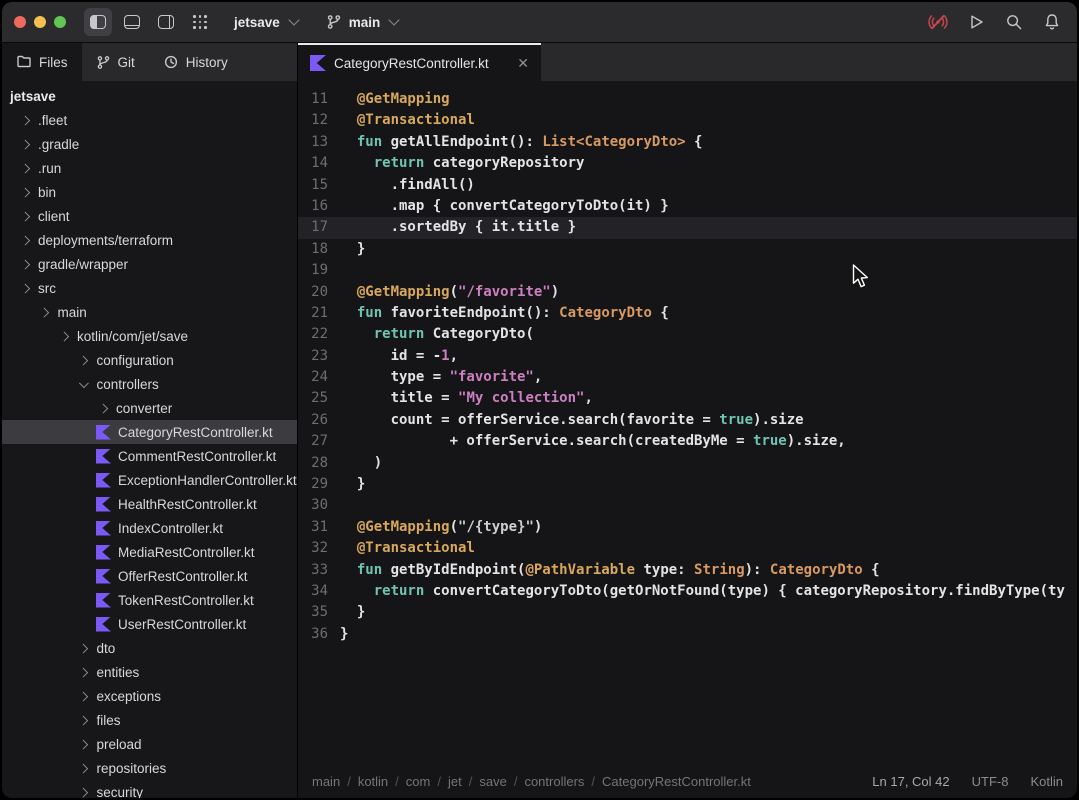 This screenshot has height=800, width=1079. Describe the element at coordinates (149, 360) in the screenshot. I see `tree-item-configuration: configuration` at that location.